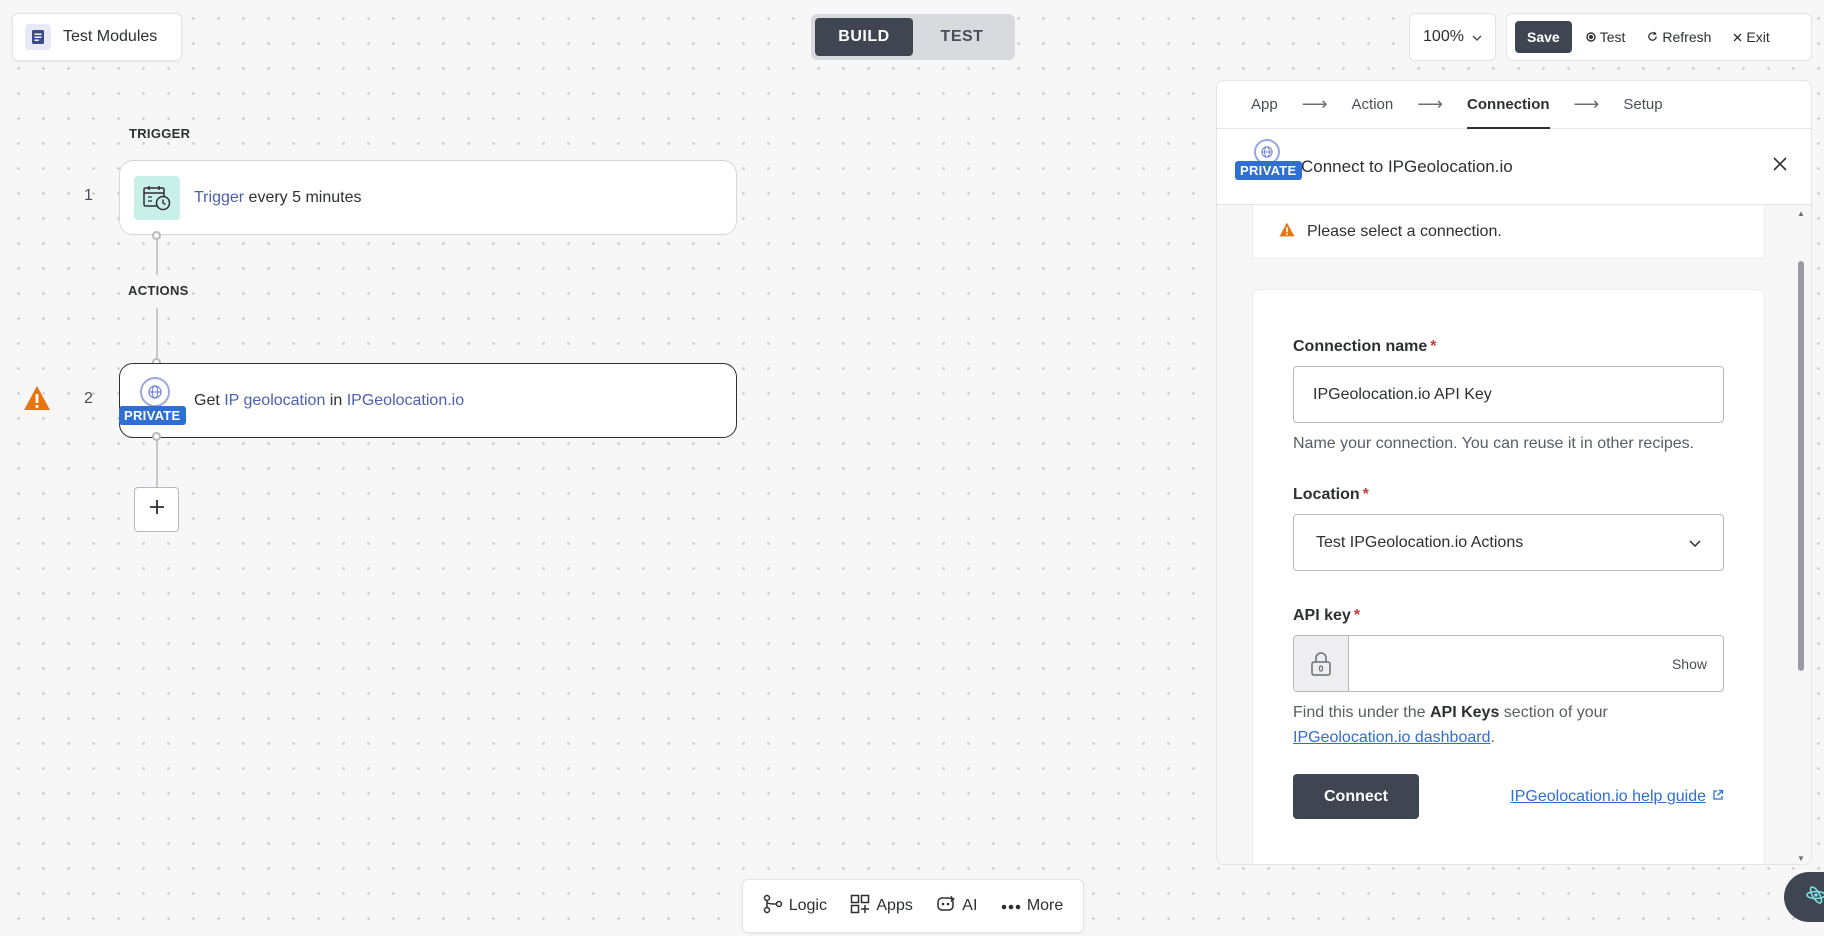  What do you see at coordinates (405, 401) in the screenshot?
I see `app-link: IPGeolocation.io` at bounding box center [405, 401].